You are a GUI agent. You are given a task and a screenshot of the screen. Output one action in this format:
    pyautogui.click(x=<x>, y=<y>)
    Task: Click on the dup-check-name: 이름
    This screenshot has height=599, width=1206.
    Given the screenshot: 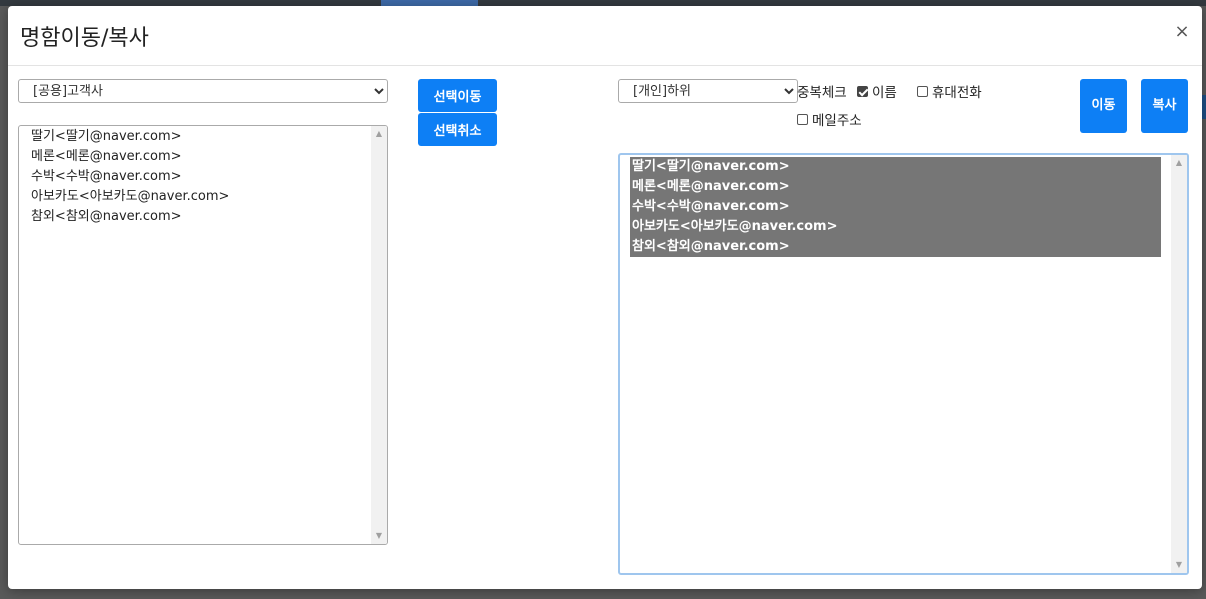 What is the action you would take?
    pyautogui.click(x=877, y=91)
    